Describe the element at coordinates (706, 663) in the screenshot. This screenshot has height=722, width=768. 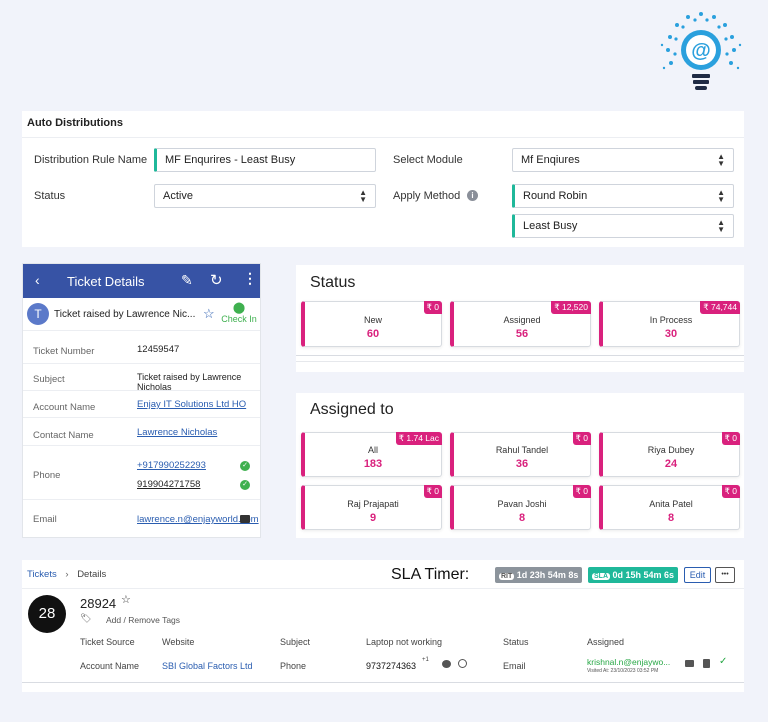
I see `copy-icon` at that location.